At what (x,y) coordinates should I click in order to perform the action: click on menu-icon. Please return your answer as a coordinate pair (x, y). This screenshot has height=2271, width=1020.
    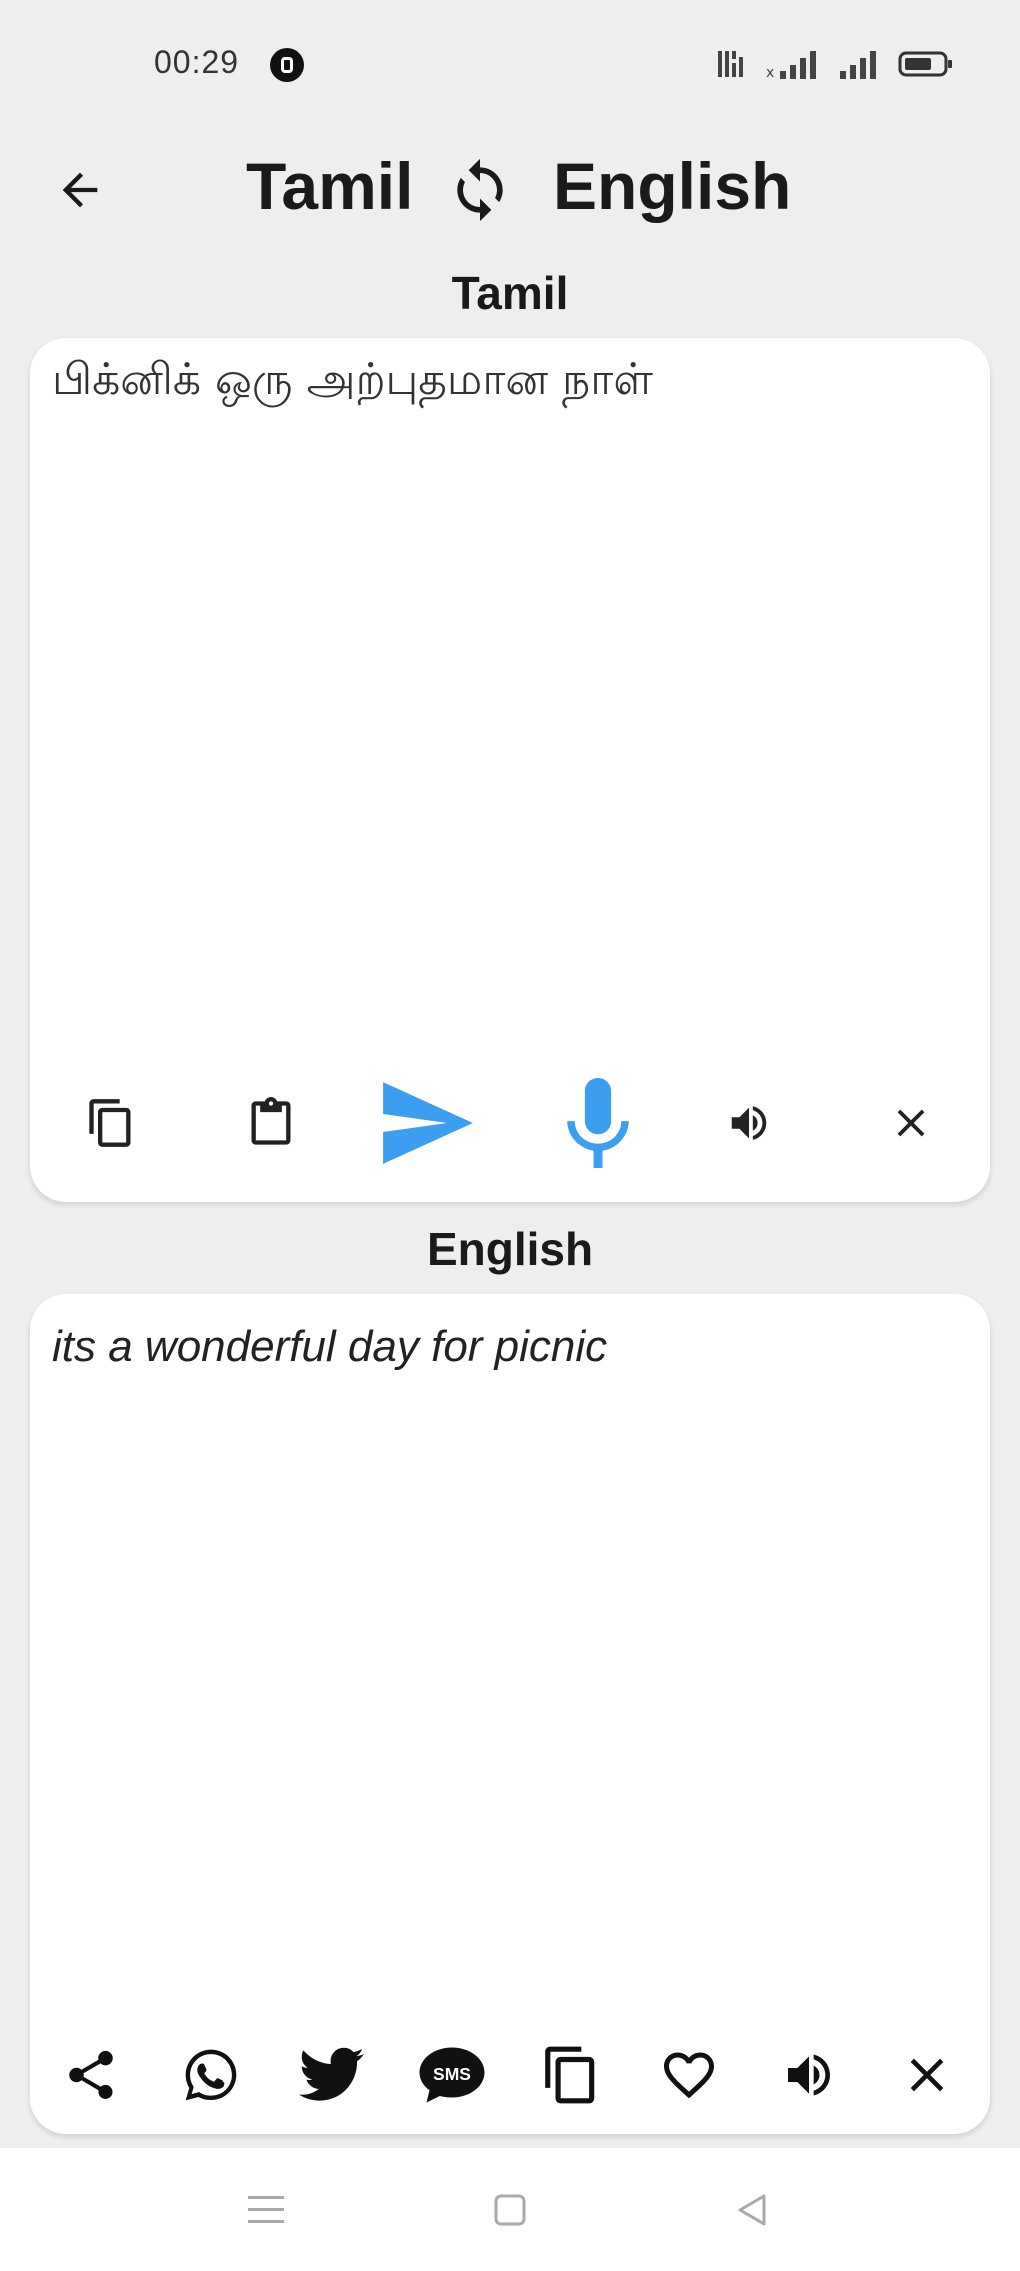
    Looking at the image, I should click on (266, 2209).